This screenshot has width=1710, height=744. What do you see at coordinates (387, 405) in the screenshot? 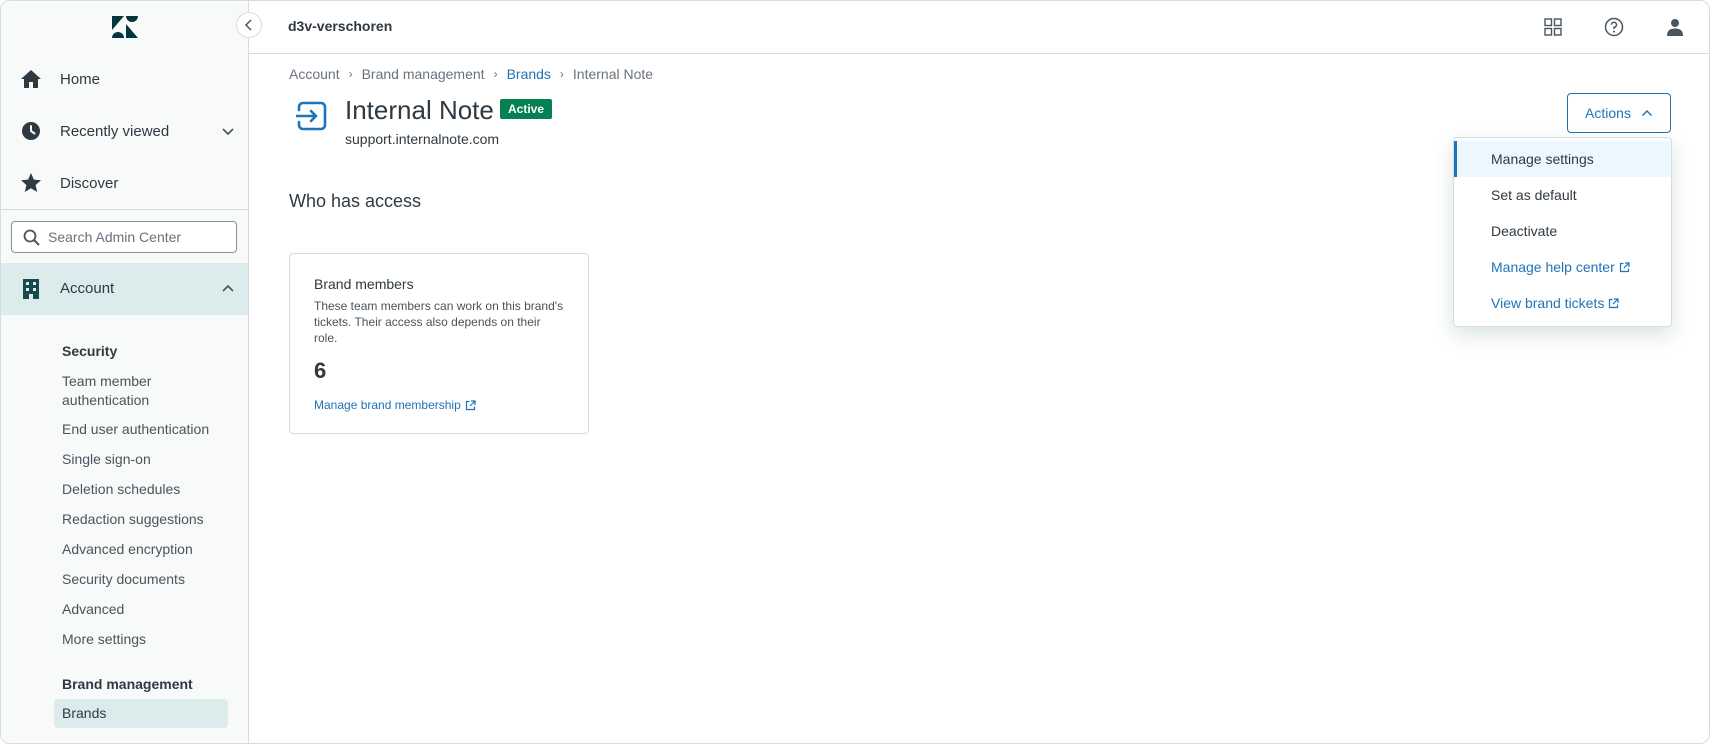
I see `manage-brand-membership-label: Manage brand membership` at bounding box center [387, 405].